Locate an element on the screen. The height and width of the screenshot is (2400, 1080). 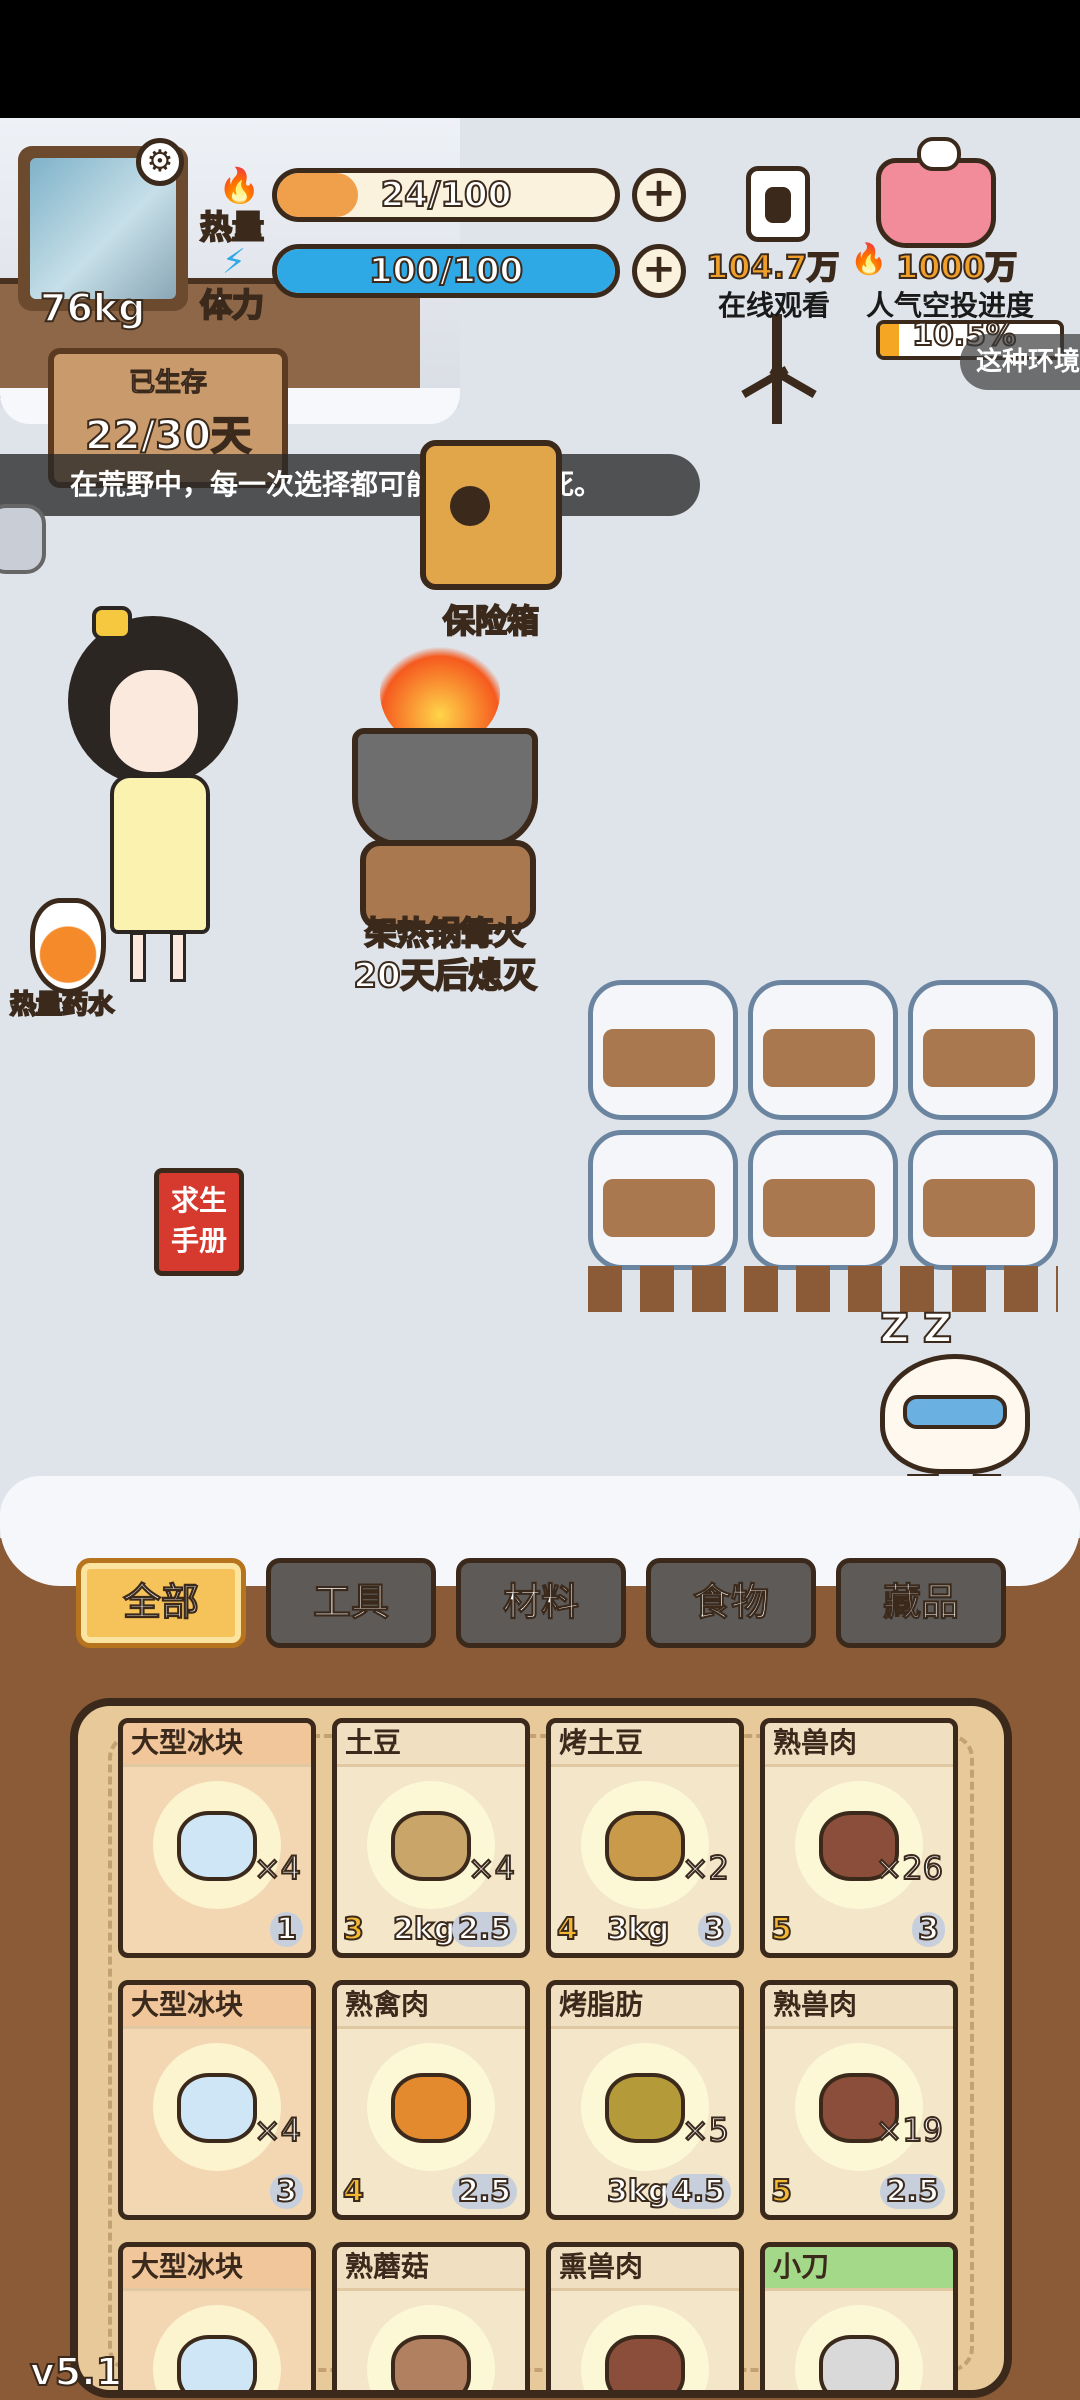
inventory-item-card: 大型冰块 ×4 1 is located at coordinates (217, 1838).